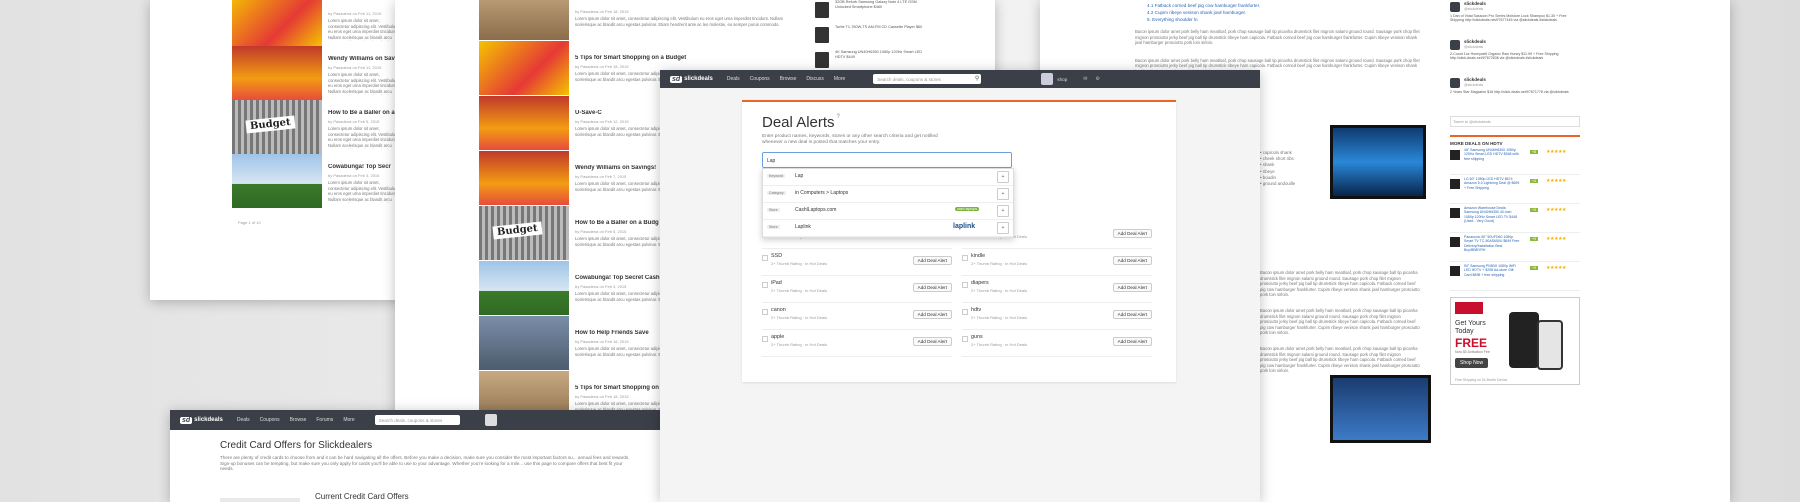 This screenshot has height=502, width=1800. What do you see at coordinates (1378, 162) in the screenshot?
I see `tv-image` at bounding box center [1378, 162].